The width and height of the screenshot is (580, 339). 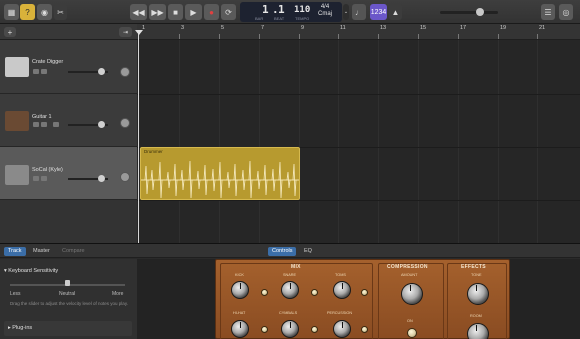 I want to click on lcd-display: 1 . 1 BAR BEAT 110 TEMPO 4/4 Cmaj, so click(x=291, y=12).